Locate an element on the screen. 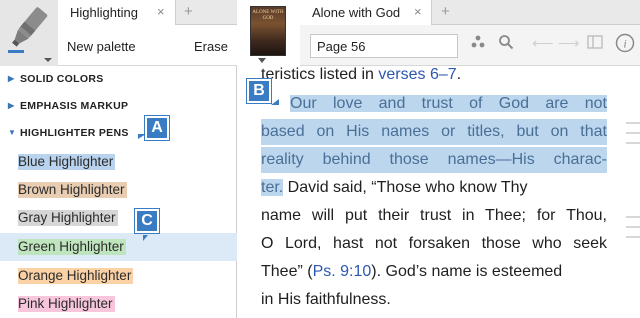  tab-highlighting-label: Highlighting is located at coordinates (104, 12).